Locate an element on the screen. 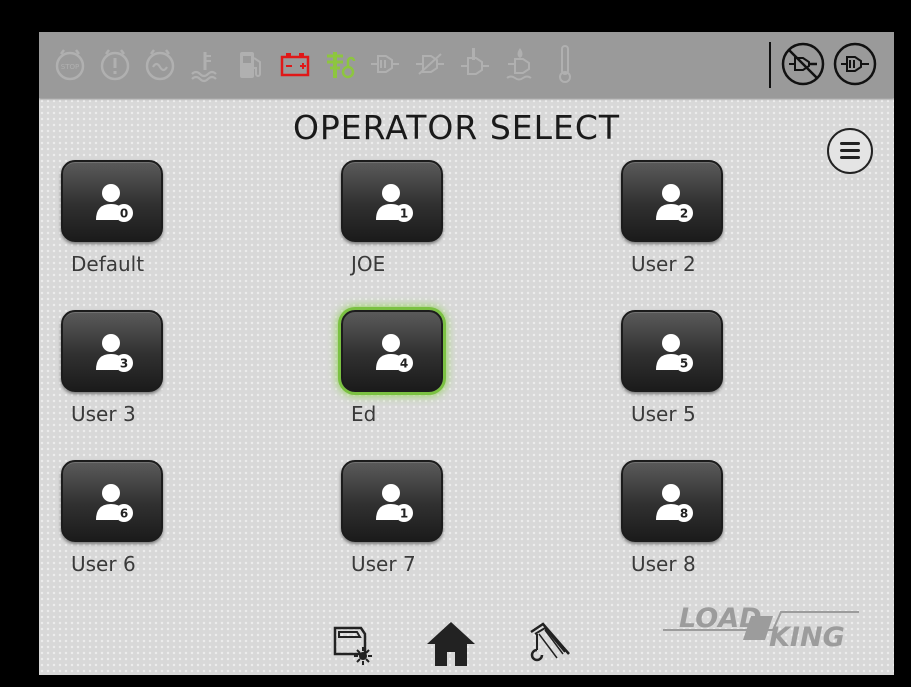 This screenshot has width=911, height=687. operator-name-label: Default is located at coordinates (108, 264).